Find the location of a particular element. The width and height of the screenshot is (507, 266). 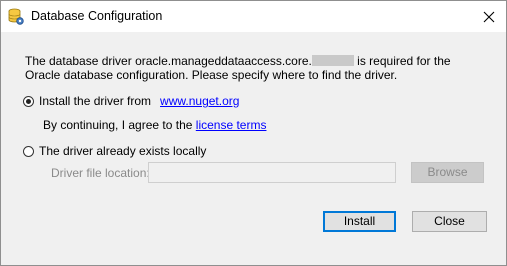

install-driver-option: Install the driver from www.nuget.org is located at coordinates (131, 101).